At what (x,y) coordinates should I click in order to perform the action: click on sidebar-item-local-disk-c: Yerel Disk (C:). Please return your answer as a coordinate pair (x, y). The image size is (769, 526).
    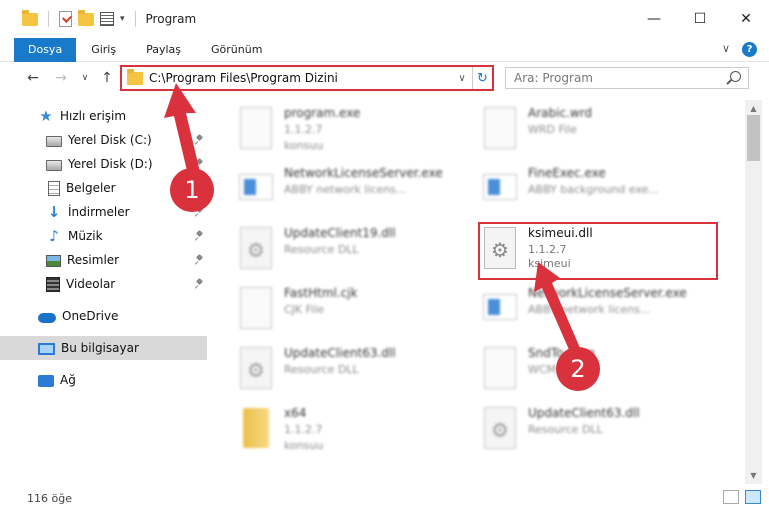
    Looking at the image, I should click on (103, 140).